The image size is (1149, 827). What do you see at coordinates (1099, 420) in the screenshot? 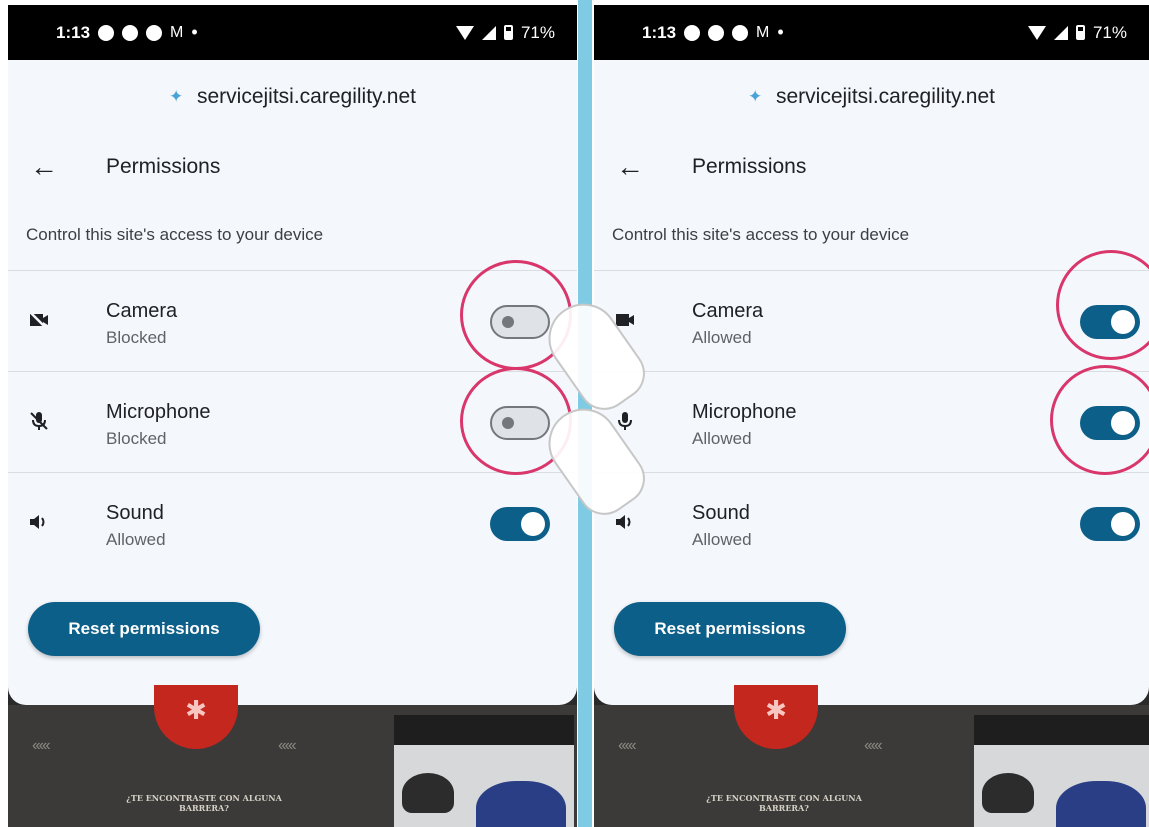
I see `microphone-toggle-highlight` at bounding box center [1099, 420].